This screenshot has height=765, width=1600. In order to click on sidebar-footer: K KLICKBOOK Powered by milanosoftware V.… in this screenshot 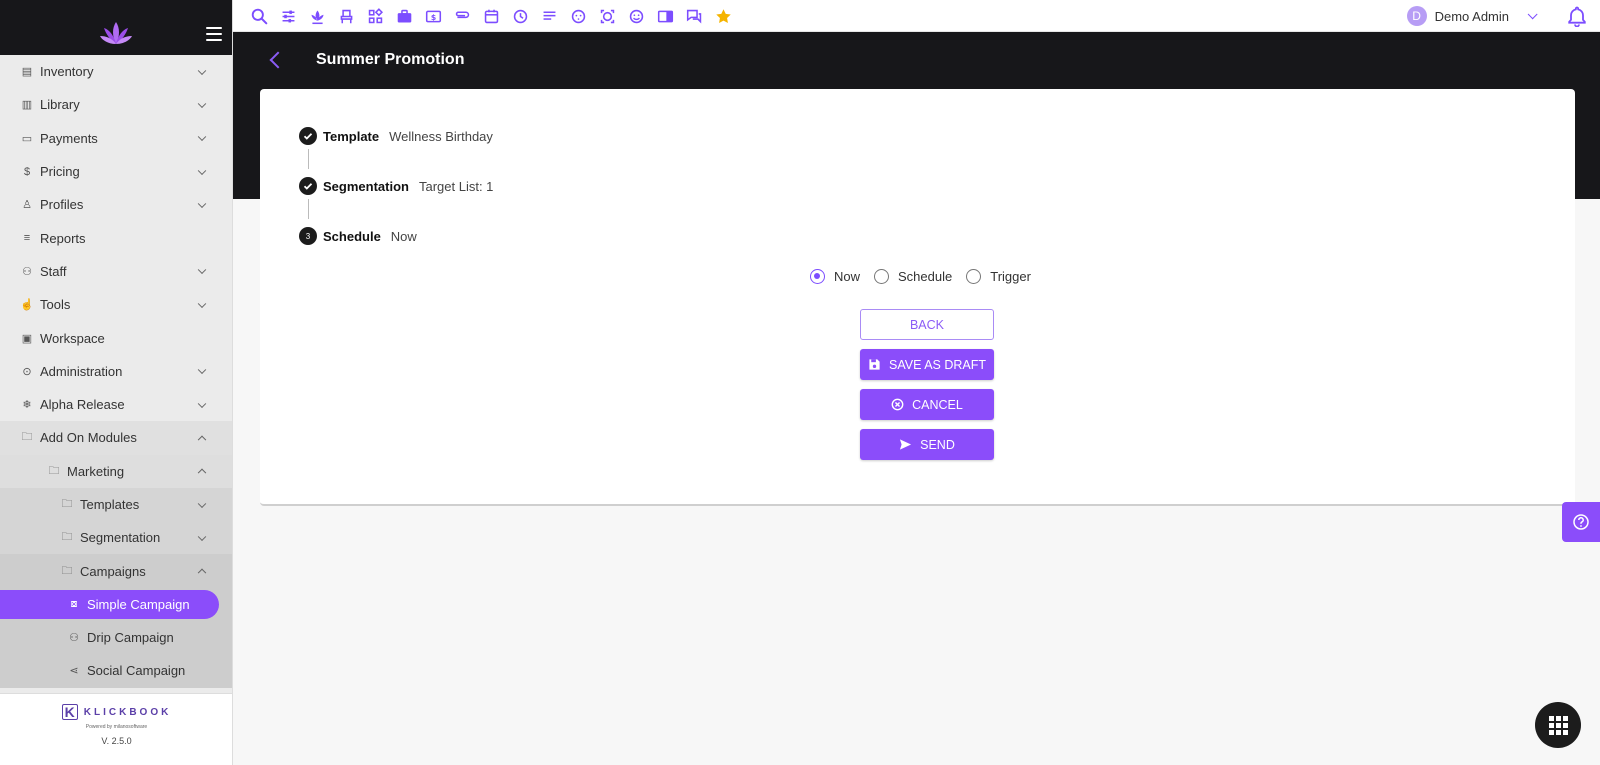, I will do `click(116, 729)`.